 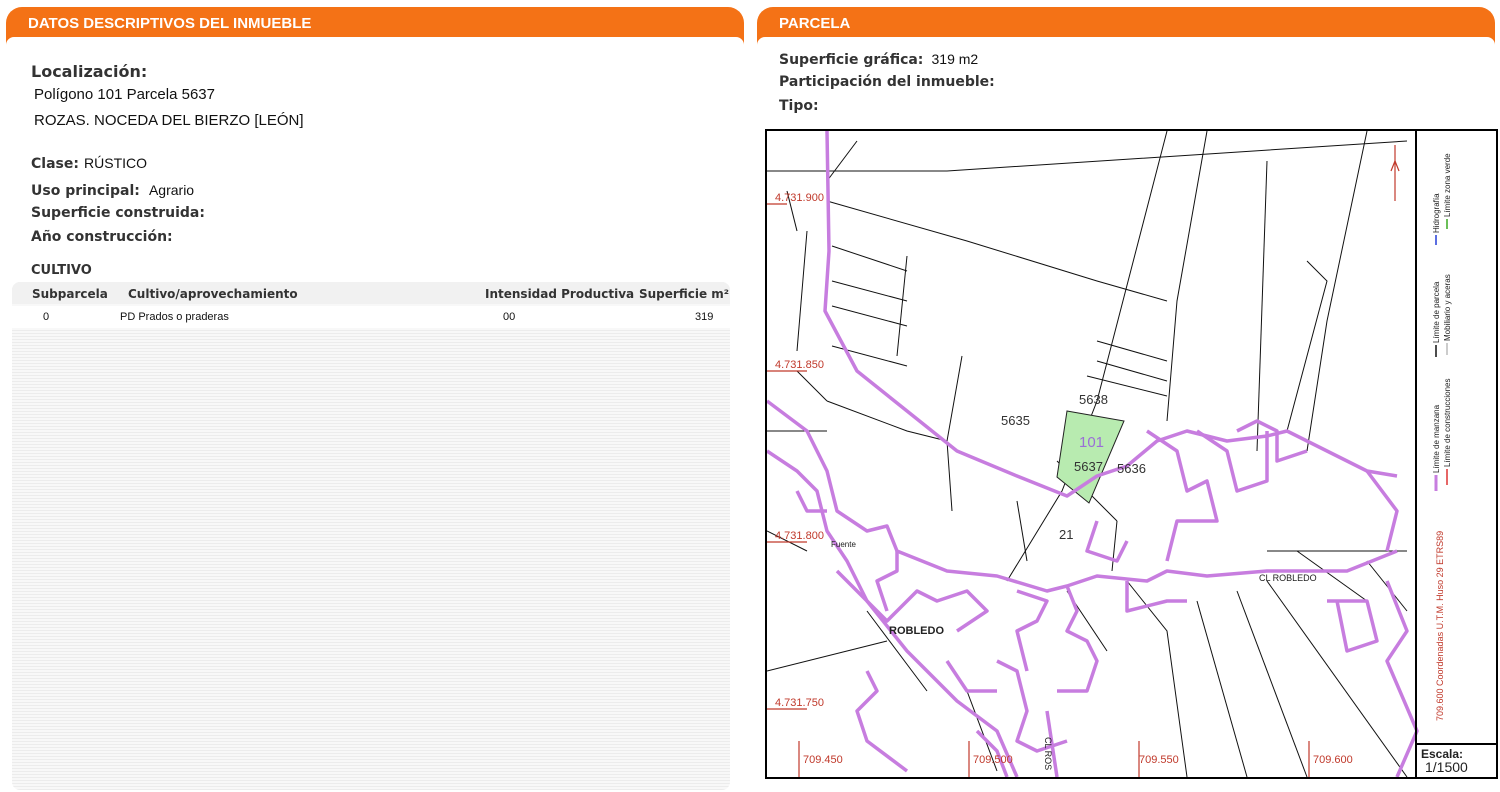 What do you see at coordinates (375, 26) in the screenshot?
I see `descriptive-data-header: DATOS DESCRIPTIVOS DEL INMUEBLE` at bounding box center [375, 26].